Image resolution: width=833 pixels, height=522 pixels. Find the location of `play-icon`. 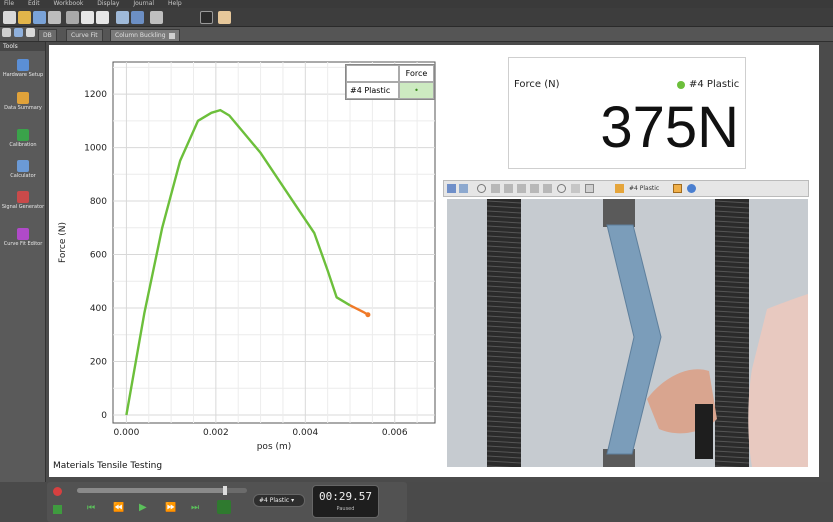

play-icon is located at coordinates (521, 188).